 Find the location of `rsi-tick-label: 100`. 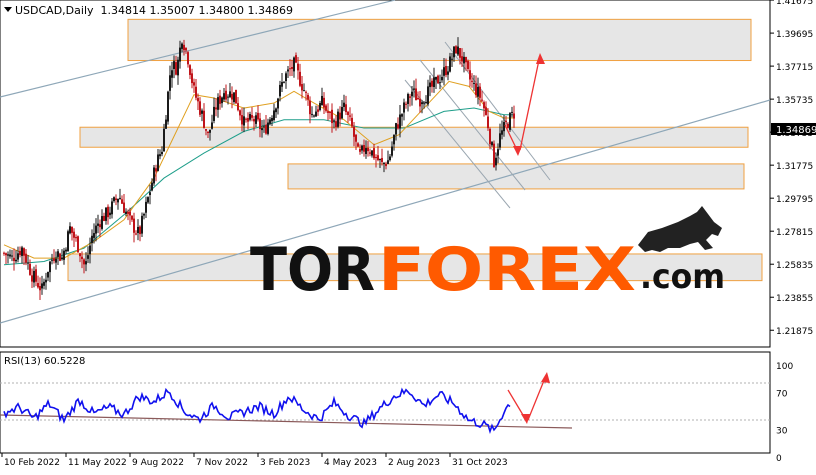

rsi-tick-label: 100 is located at coordinates (784, 367).